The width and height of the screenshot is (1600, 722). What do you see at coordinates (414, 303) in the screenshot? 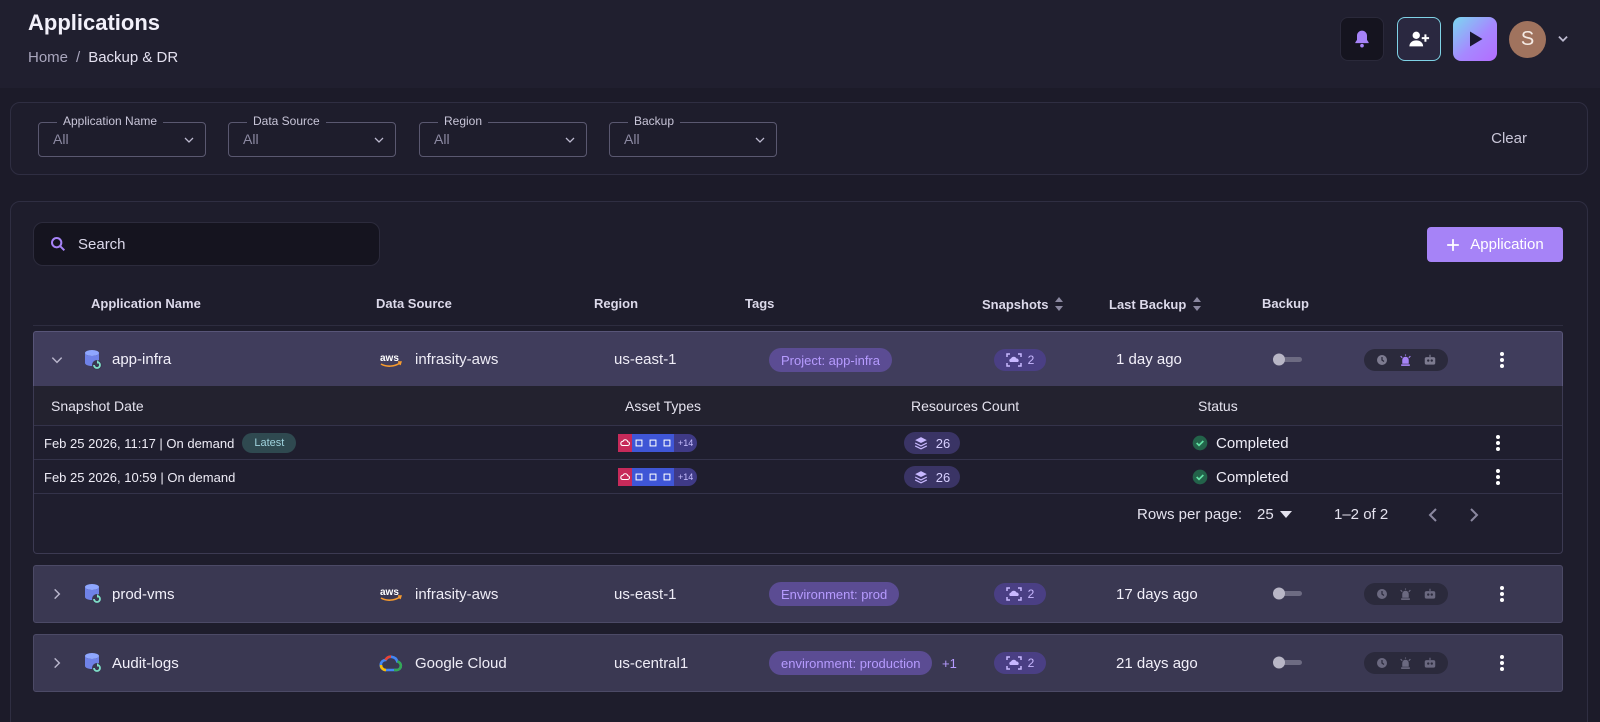
I see `column-data-source: Data Source` at bounding box center [414, 303].